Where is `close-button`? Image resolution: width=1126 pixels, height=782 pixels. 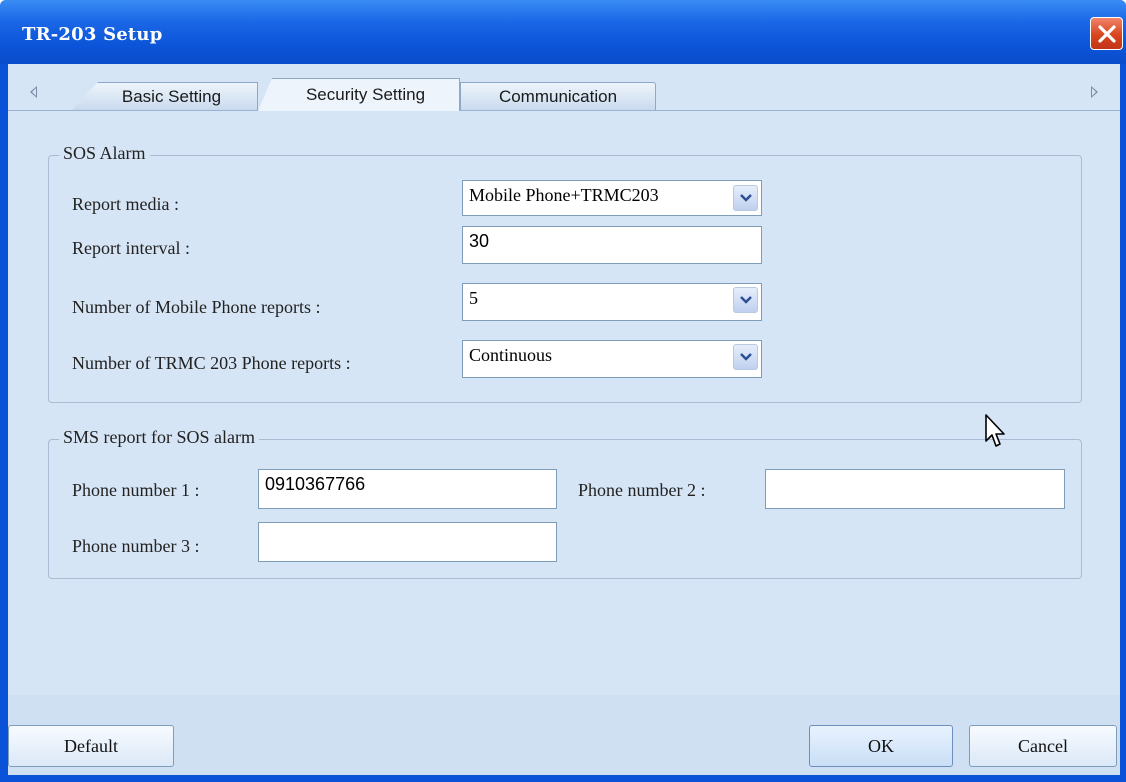 close-button is located at coordinates (1106, 33).